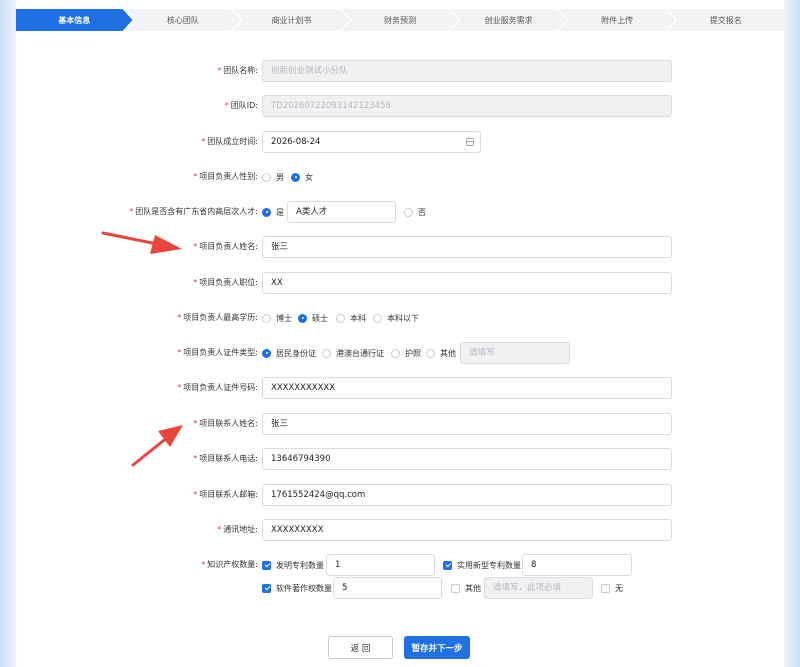 The image size is (800, 667). Describe the element at coordinates (141, 242) in the screenshot. I see `arrow-to-leader-name` at that location.